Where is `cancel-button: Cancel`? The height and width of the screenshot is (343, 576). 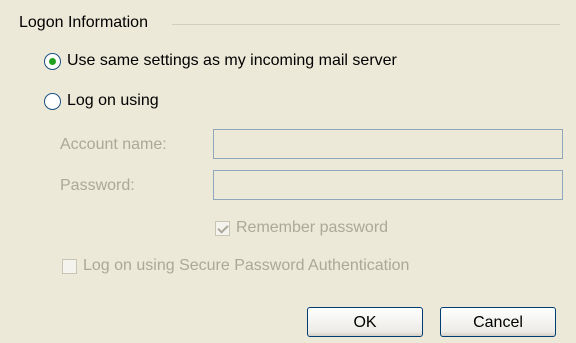 cancel-button: Cancel is located at coordinates (498, 322).